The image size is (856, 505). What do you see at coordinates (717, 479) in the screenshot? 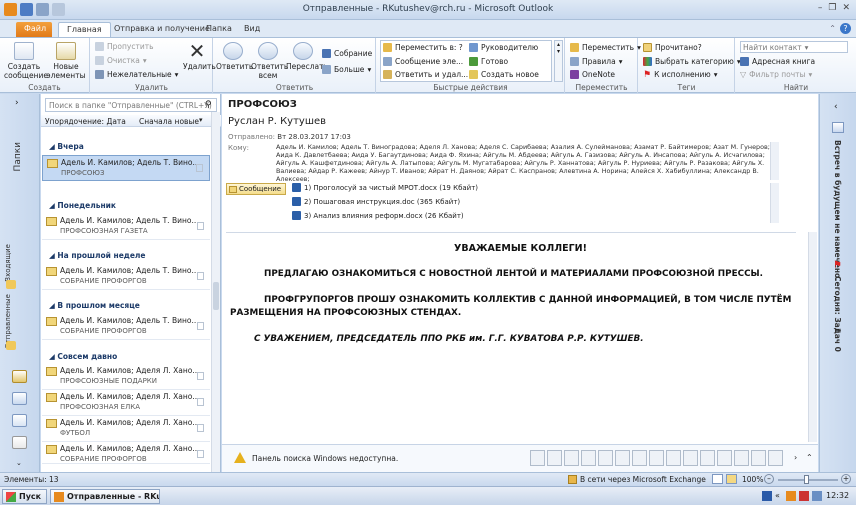
I see `normal-view-icon` at bounding box center [717, 479].